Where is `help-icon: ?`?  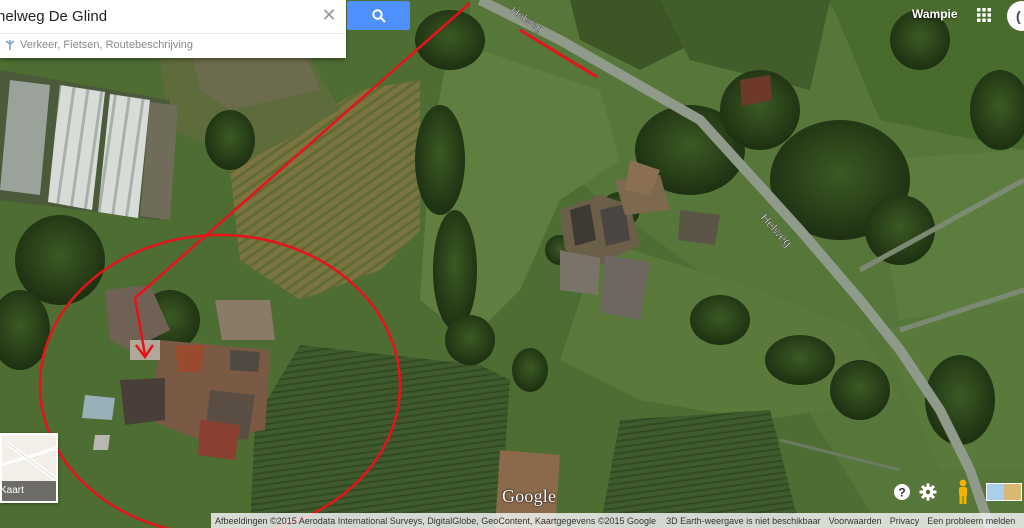
help-icon: ? is located at coordinates (902, 492).